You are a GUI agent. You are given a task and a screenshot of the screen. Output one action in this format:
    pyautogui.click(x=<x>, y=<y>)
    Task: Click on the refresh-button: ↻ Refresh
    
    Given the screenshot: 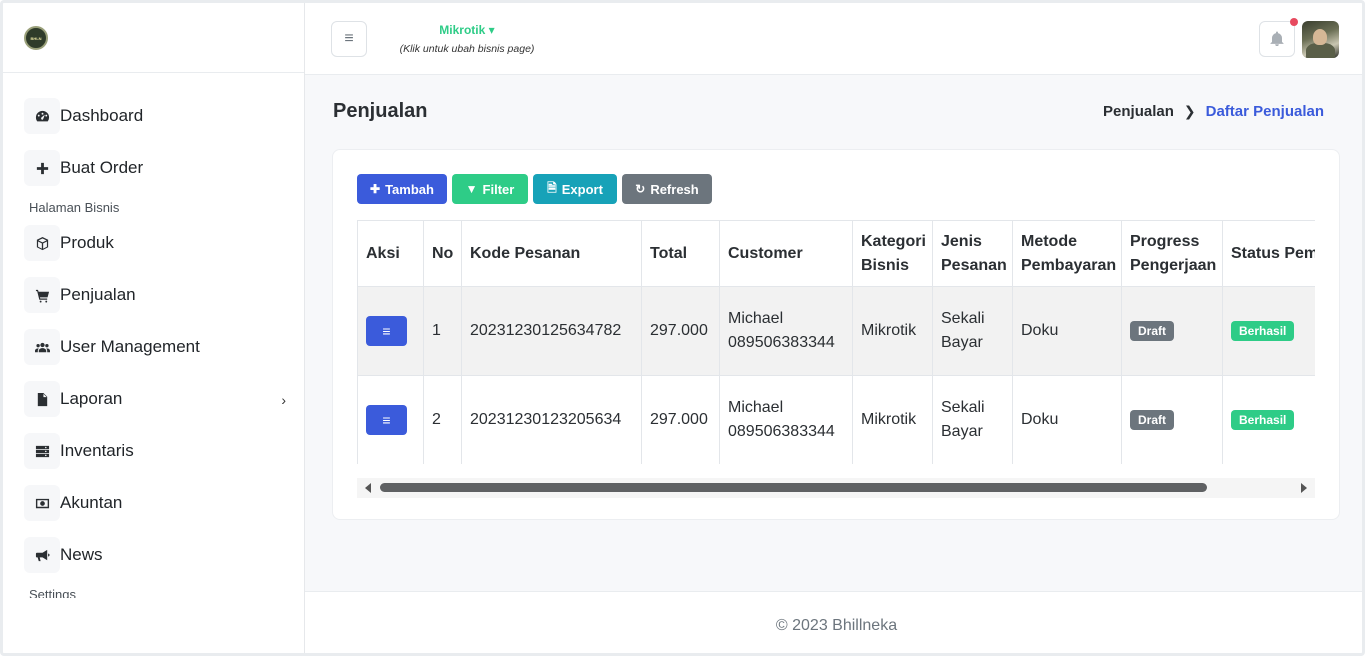 What is the action you would take?
    pyautogui.click(x=667, y=189)
    